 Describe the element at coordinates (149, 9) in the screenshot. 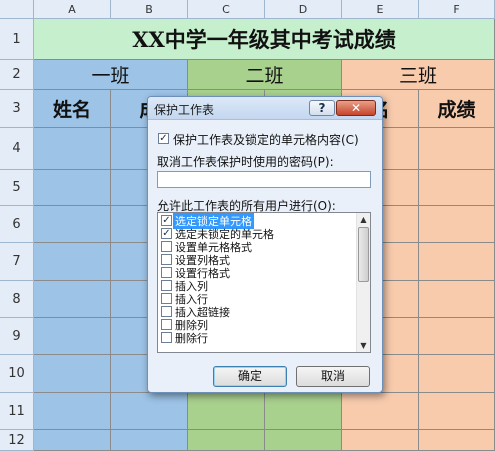

I see `column-header-b: B` at that location.